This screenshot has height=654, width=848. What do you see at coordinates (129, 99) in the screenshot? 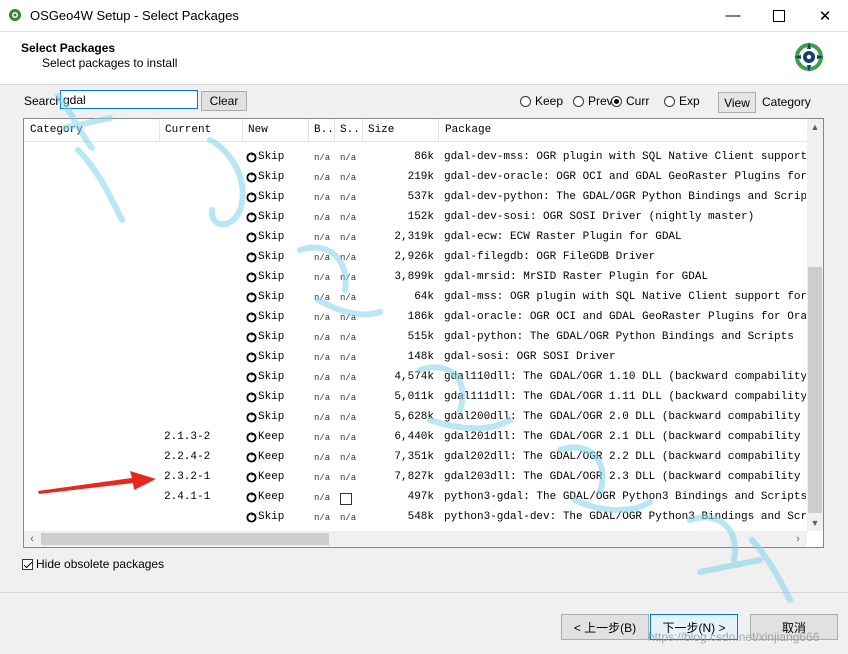
I see `search-input` at bounding box center [129, 99].